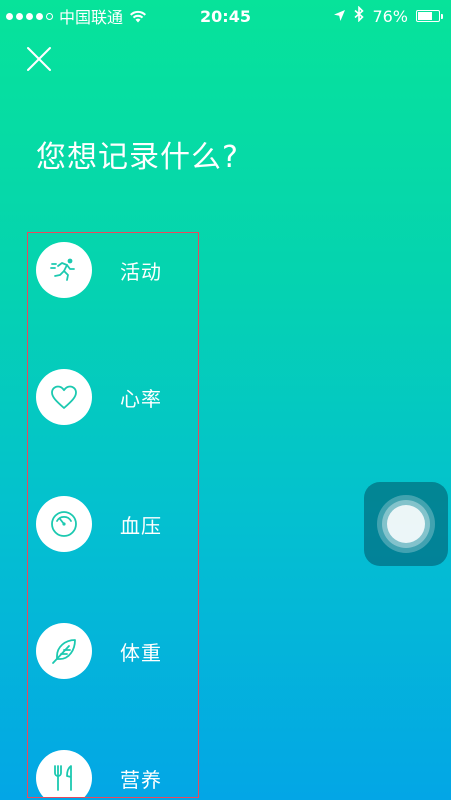  I want to click on gauge-icon, so click(64, 524).